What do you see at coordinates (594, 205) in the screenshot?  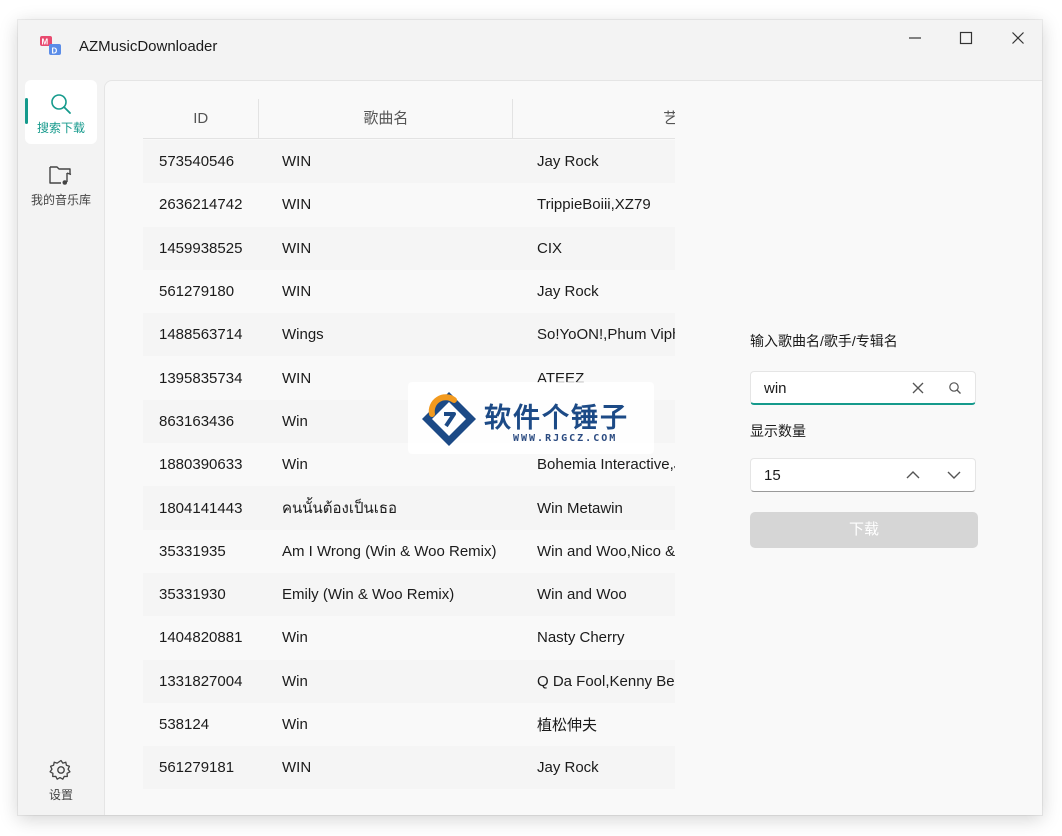 I see `cell-artist: TrippieBoiii,XZ79` at bounding box center [594, 205].